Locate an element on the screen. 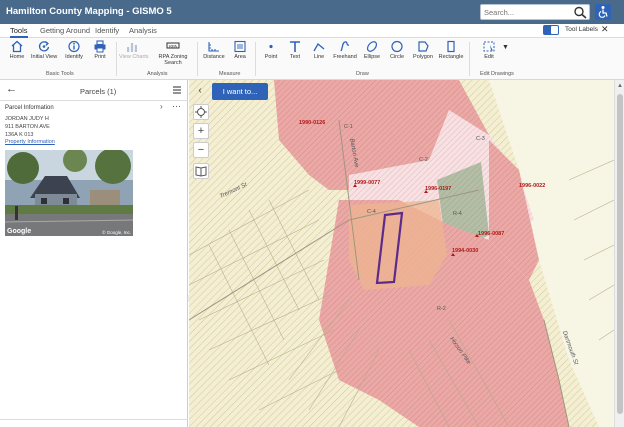  area-button: Area is located at coordinates (240, 50).